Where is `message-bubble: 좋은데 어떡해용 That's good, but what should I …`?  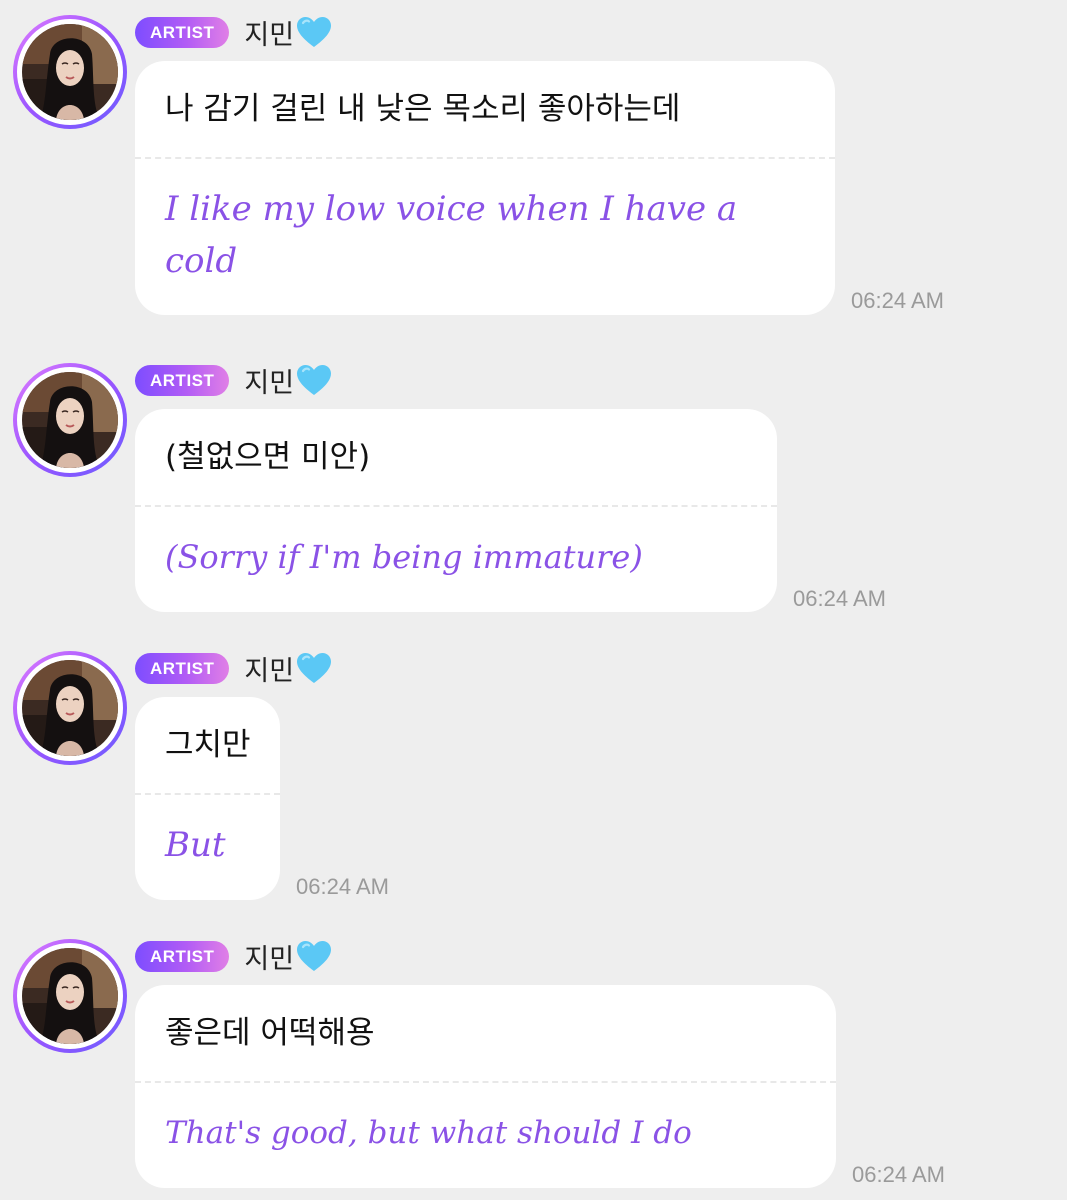
message-bubble: 좋은데 어떡해용 That's good, but what should I … is located at coordinates (485, 1086).